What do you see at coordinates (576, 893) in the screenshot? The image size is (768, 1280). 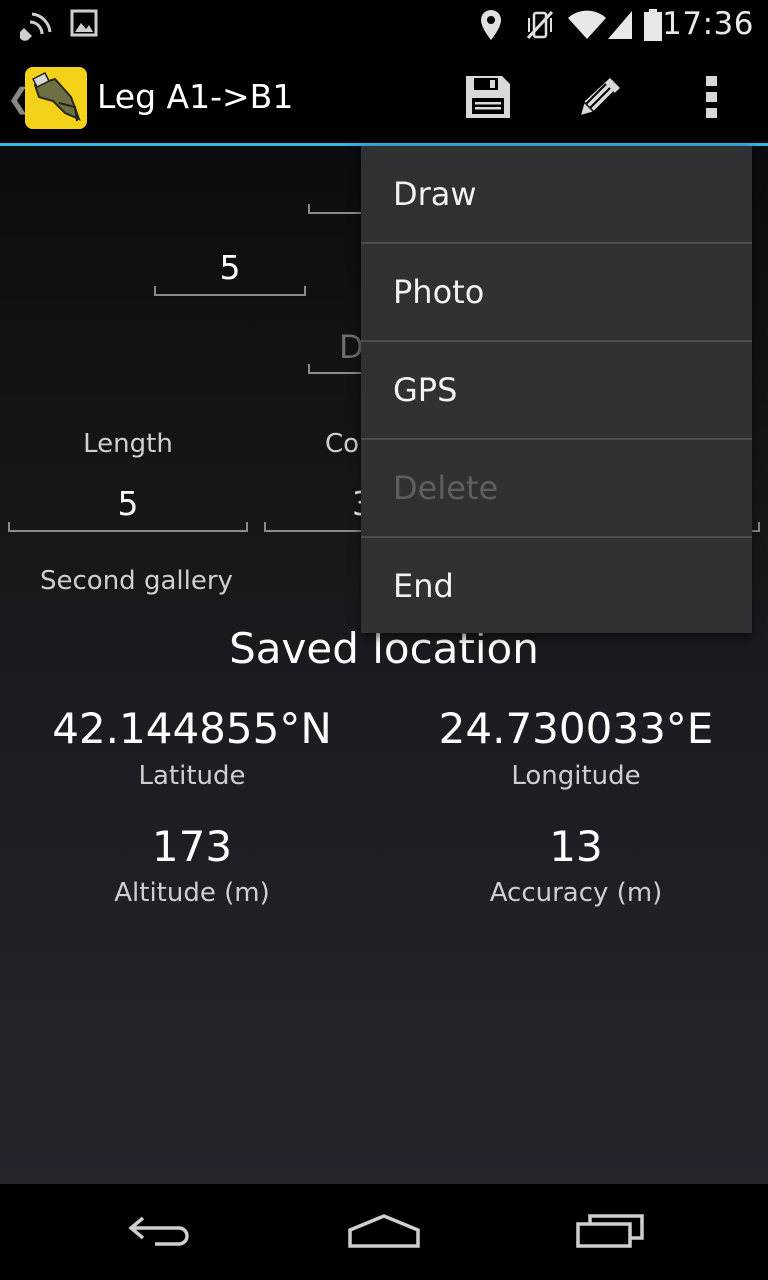 I see `accuracy-label: Accuracy (m)` at bounding box center [576, 893].